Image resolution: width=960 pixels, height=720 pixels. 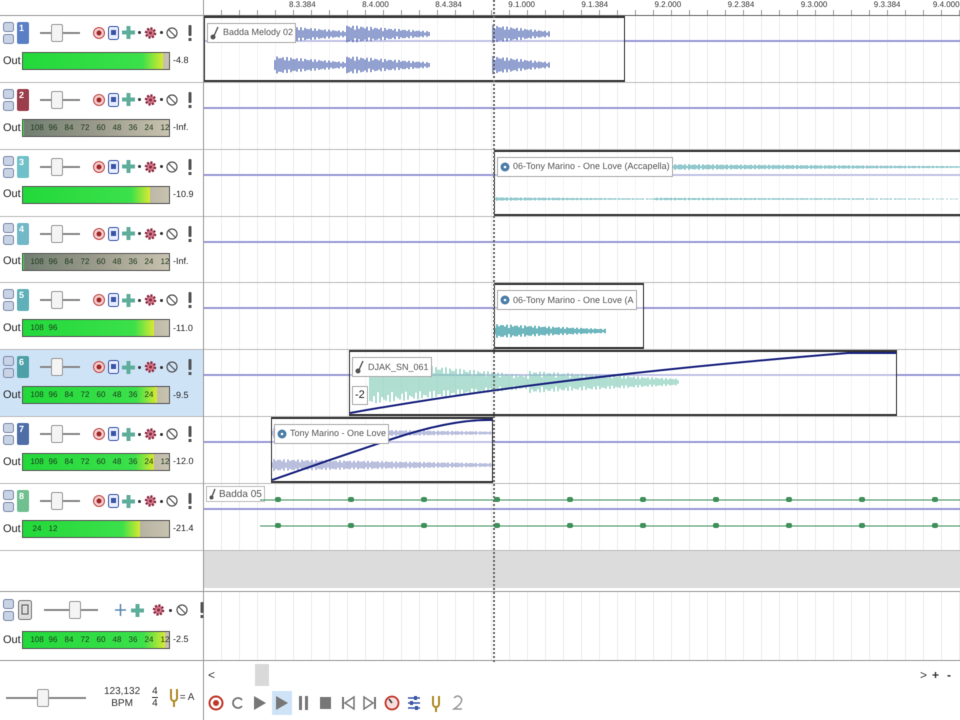 I want to click on clip-header: 06-Tony Marino - One Love (Accapella), so click(x=585, y=166).